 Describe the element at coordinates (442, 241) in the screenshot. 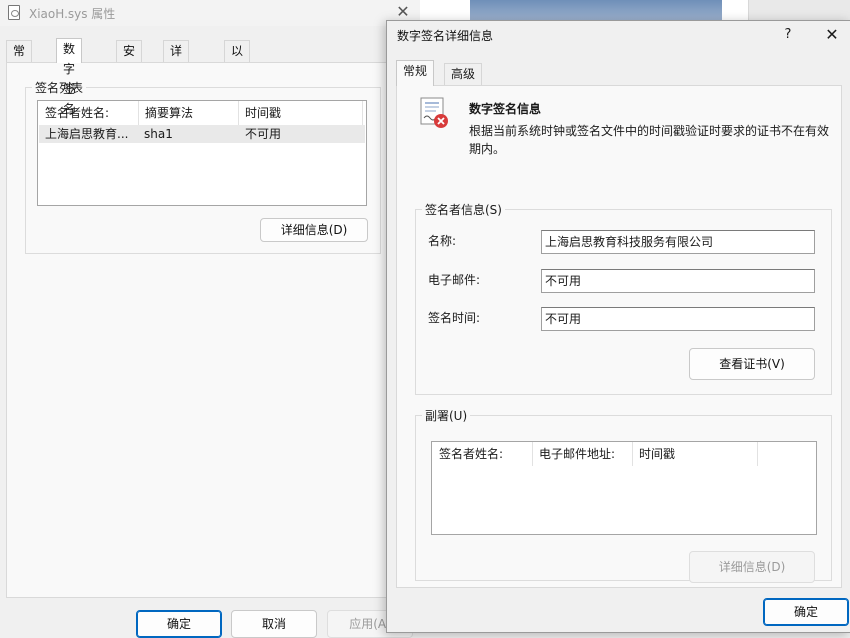

I see `name-label: 名称:` at that location.